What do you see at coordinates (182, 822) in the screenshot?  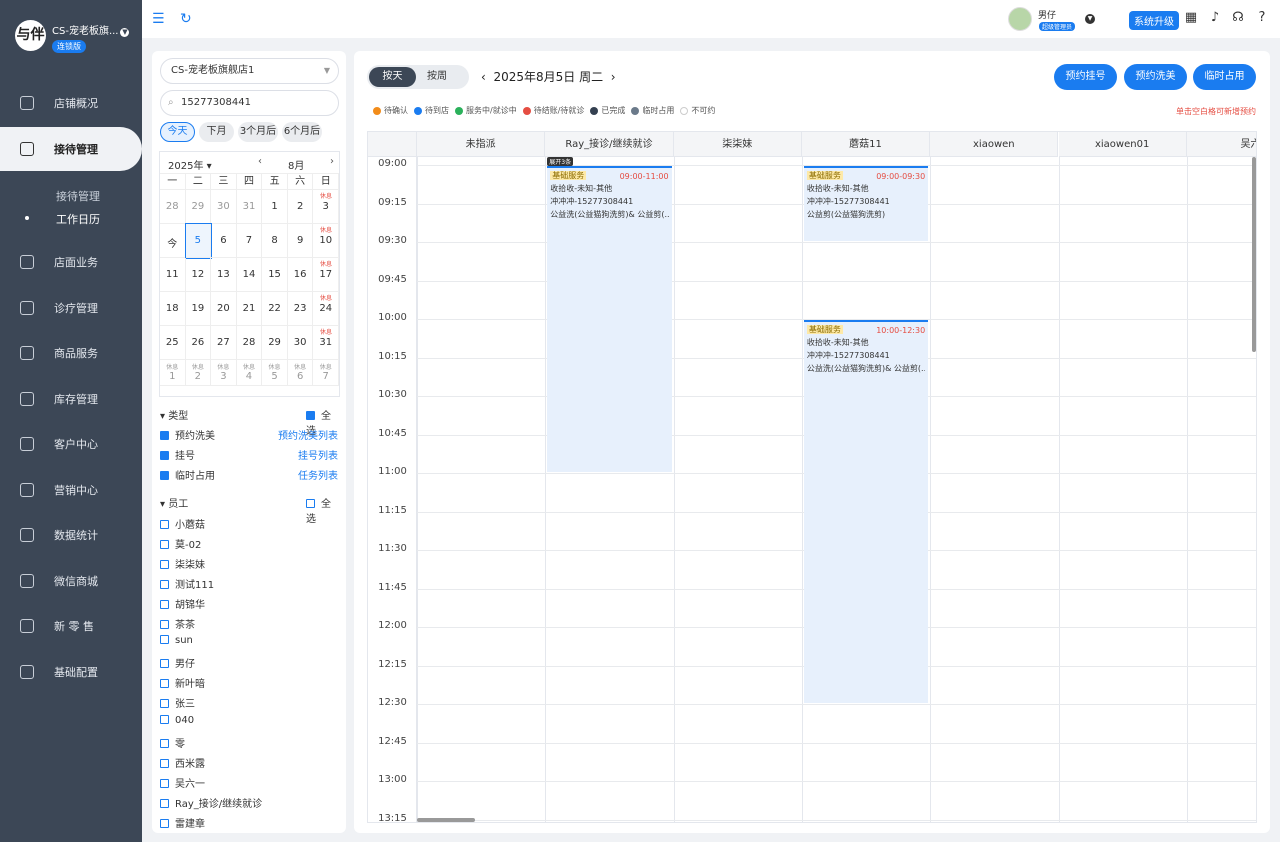 I see `staff-filter-row: 雷建章` at bounding box center [182, 822].